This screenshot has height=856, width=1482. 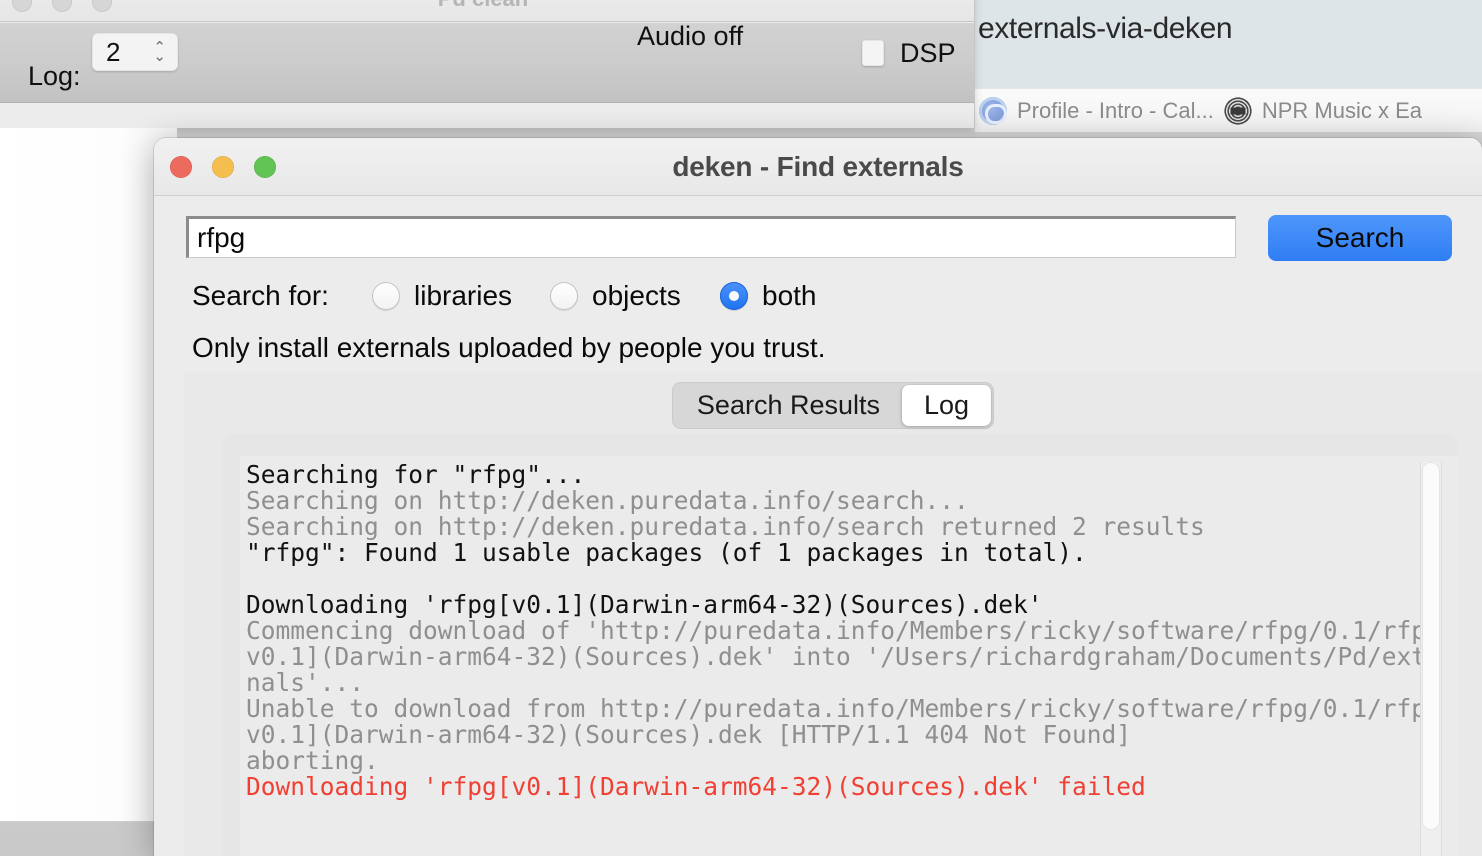 I want to click on deken-window-title: deken - Find externals, so click(x=818, y=166).